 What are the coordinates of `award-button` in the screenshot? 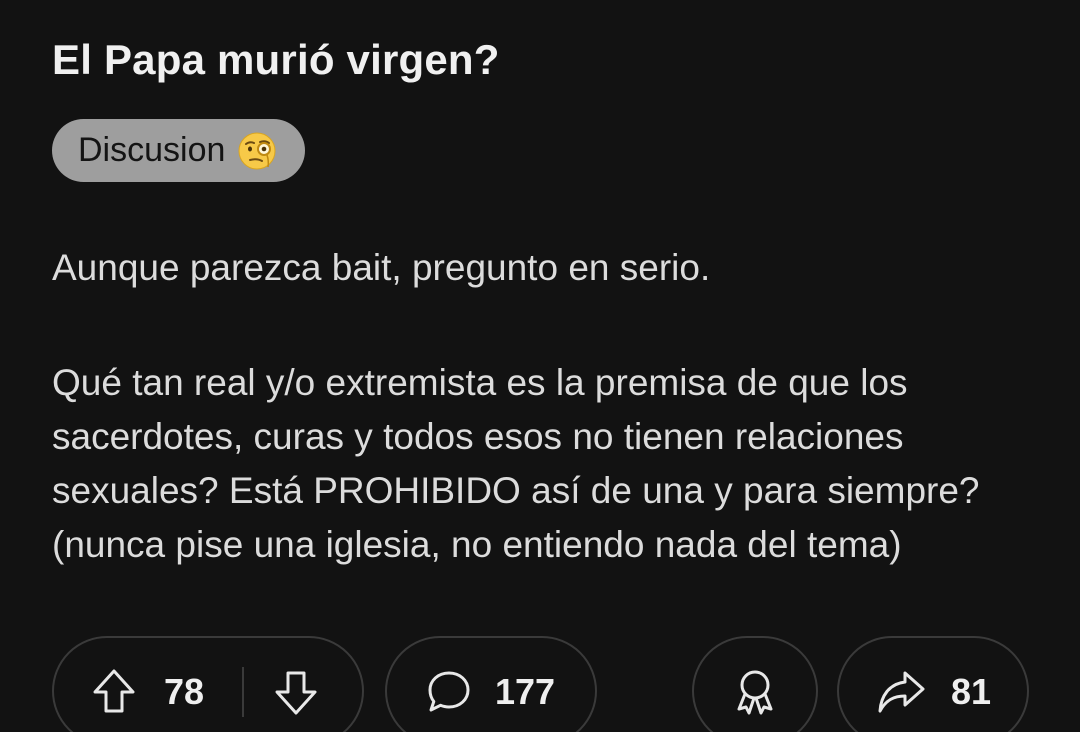 It's located at (755, 684).